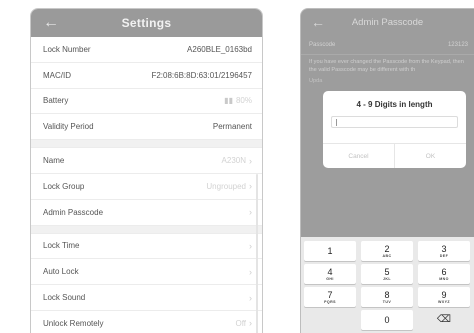  I want to click on ok-button: OK, so click(430, 156).